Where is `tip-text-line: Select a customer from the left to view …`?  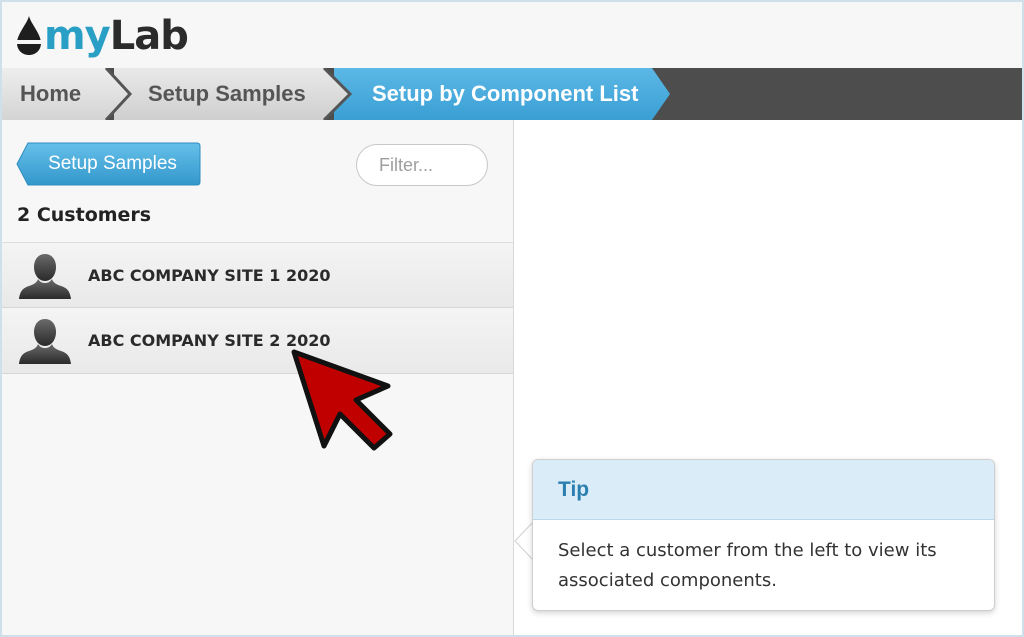 tip-text-line: Select a customer from the left to view … is located at coordinates (747, 550).